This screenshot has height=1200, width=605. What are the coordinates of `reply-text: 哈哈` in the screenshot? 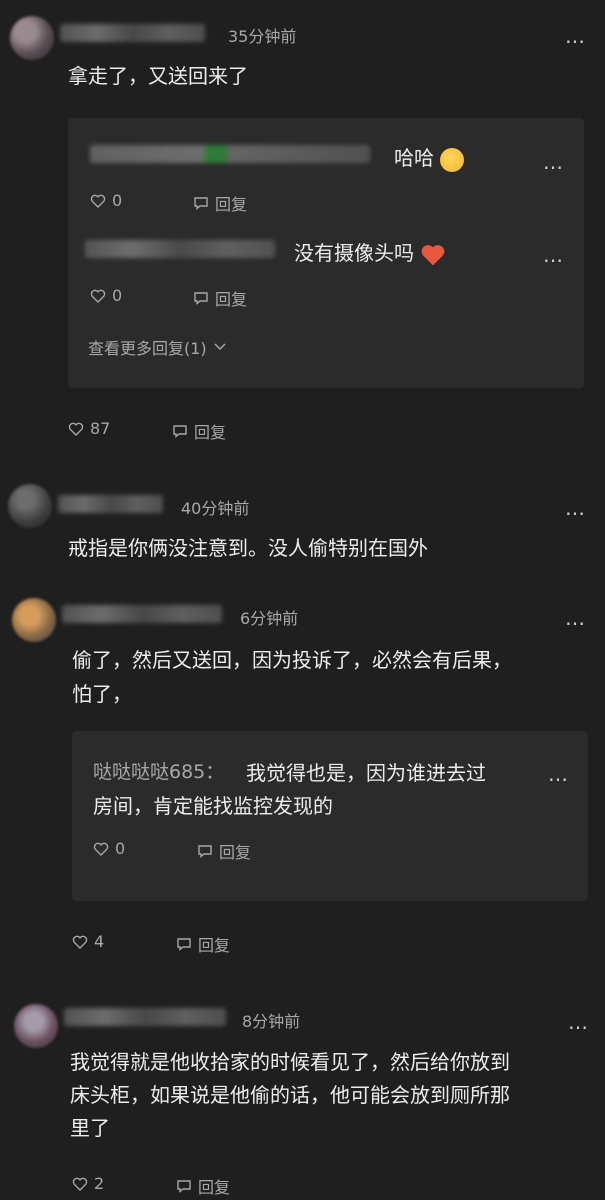 It's located at (429, 157).